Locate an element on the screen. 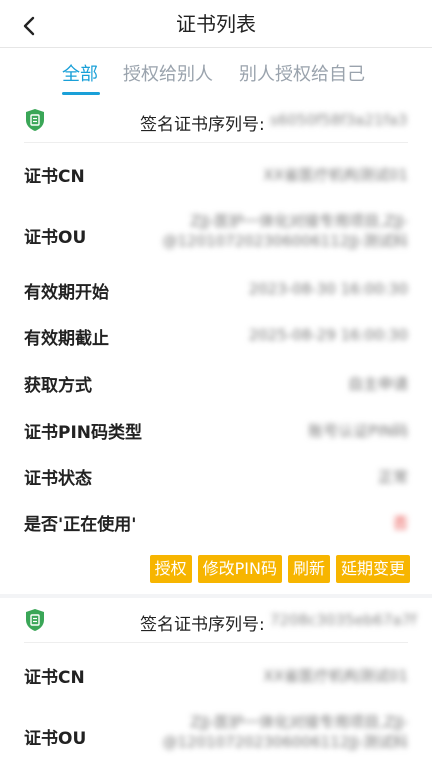  app-header: 证书列表 is located at coordinates (216, 24).